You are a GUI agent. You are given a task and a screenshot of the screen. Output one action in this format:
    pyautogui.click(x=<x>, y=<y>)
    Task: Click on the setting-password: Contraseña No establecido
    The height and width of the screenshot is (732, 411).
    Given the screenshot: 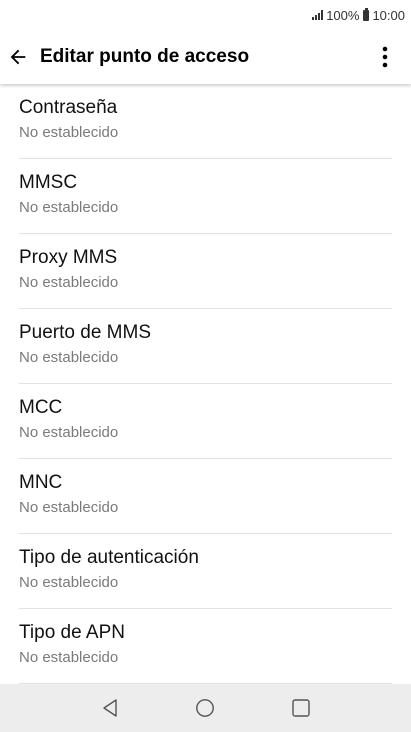 What is the action you would take?
    pyautogui.click(x=205, y=121)
    